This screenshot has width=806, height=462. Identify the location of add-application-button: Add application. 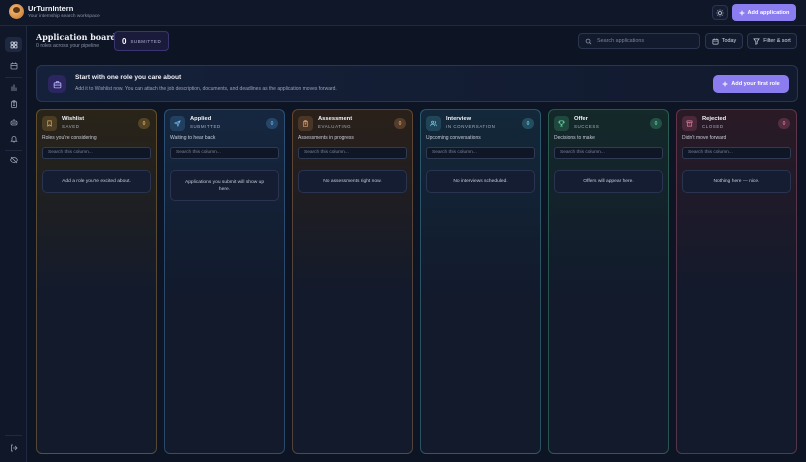
(764, 12).